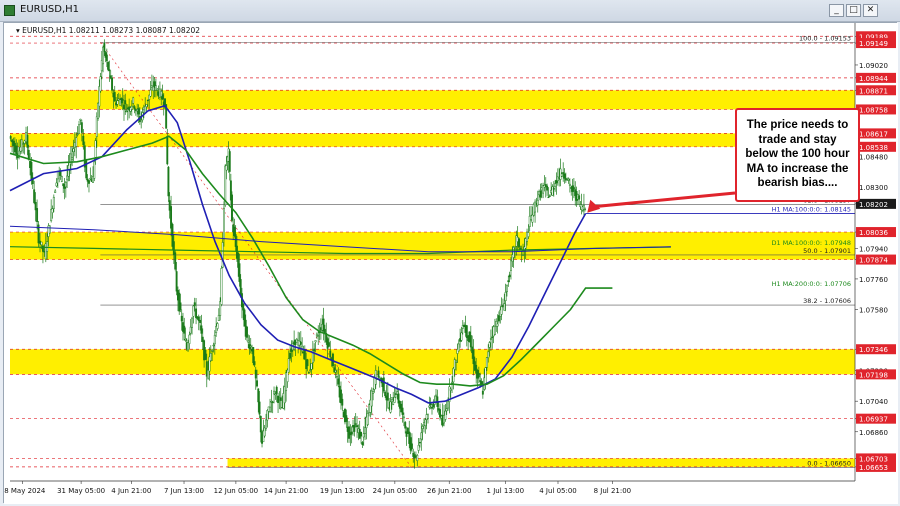 The image size is (900, 506). What do you see at coordinates (432, 100) in the screenshot?
I see `support-resistance-zone` at bounding box center [432, 100].